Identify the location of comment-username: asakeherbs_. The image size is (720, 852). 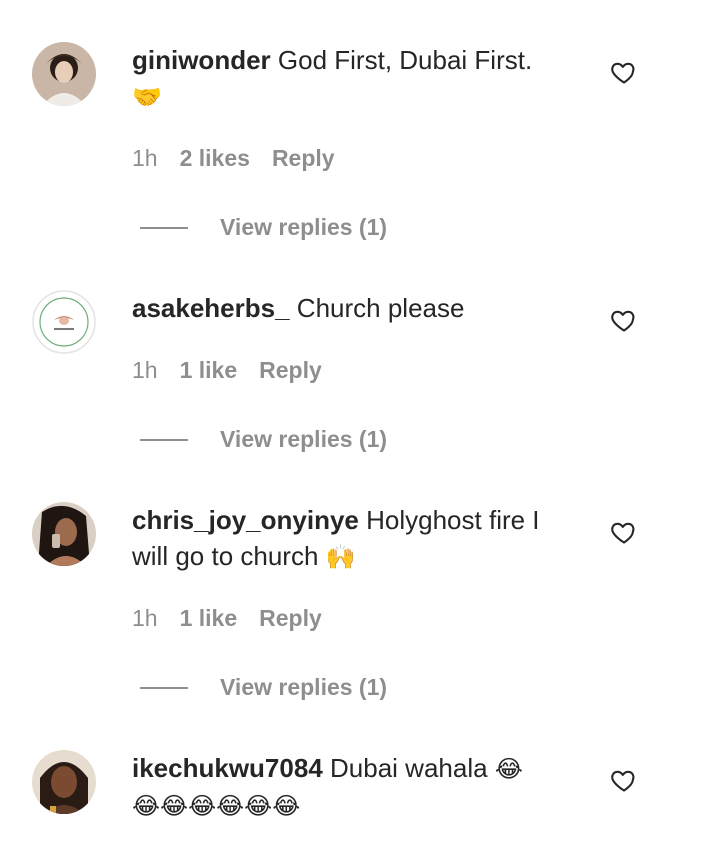
(211, 308).